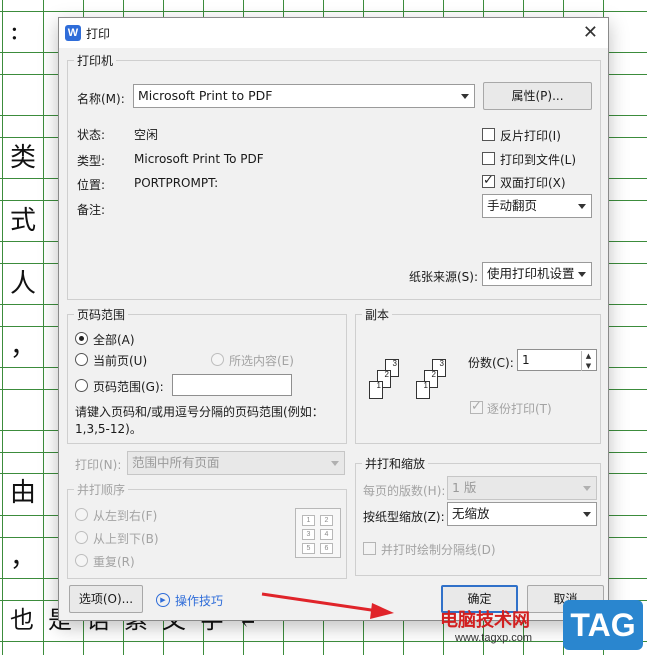  I want to click on watermark-tag-logo: TAG, so click(603, 625).